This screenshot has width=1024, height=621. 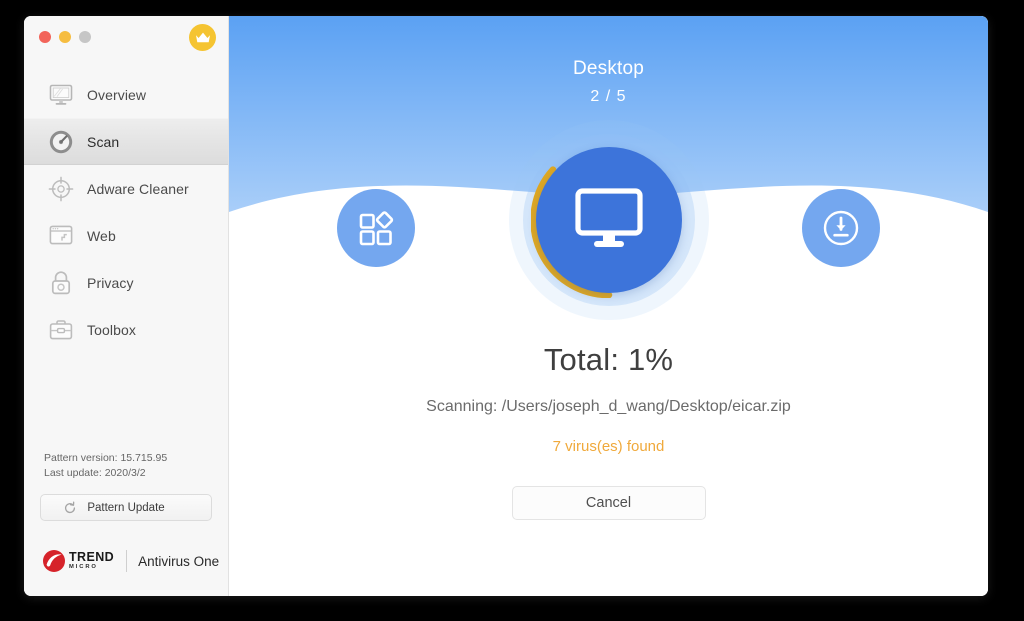 I want to click on scan-target-name: Desktop, so click(x=608, y=68).